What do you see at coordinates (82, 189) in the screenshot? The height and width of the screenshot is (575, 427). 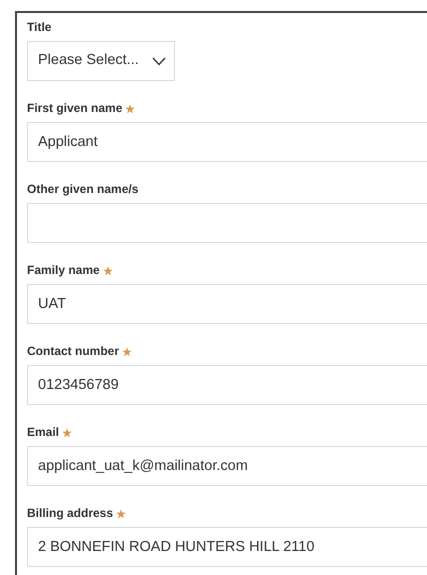 I see `field-label: Other given name/s` at bounding box center [82, 189].